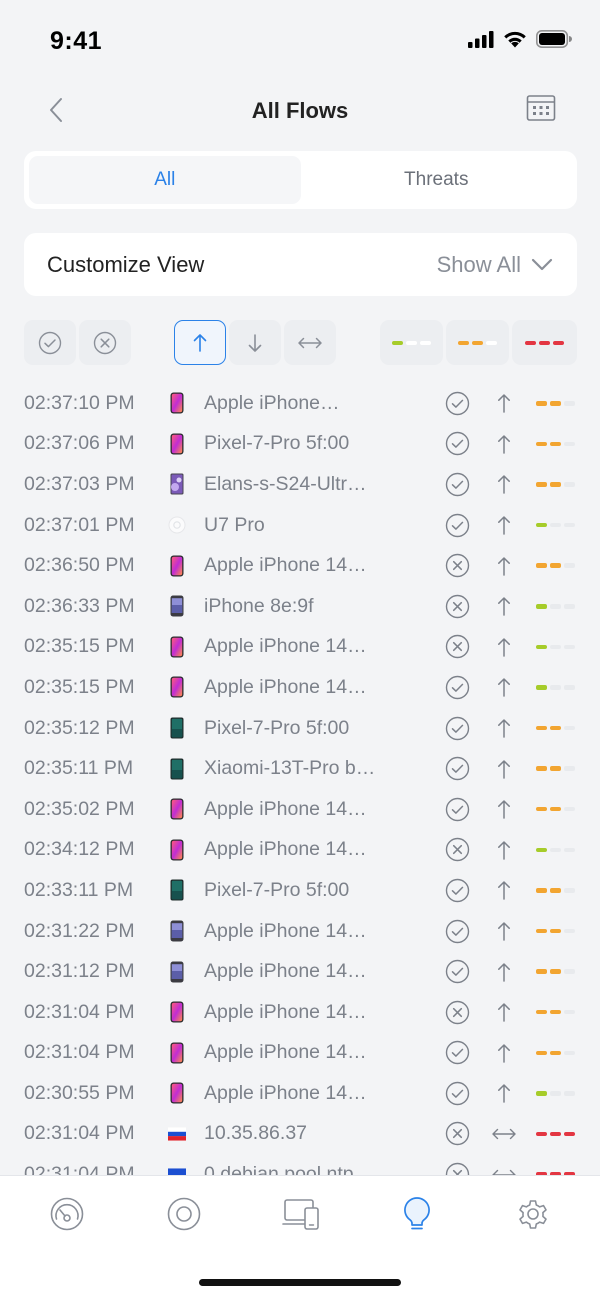 The height and width of the screenshot is (1299, 600). What do you see at coordinates (301, 1214) in the screenshot?
I see `tab-devices` at bounding box center [301, 1214].